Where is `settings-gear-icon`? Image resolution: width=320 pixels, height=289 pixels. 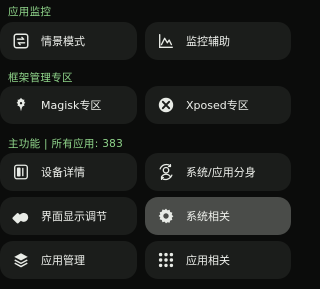 settings-gear-icon is located at coordinates (166, 216).